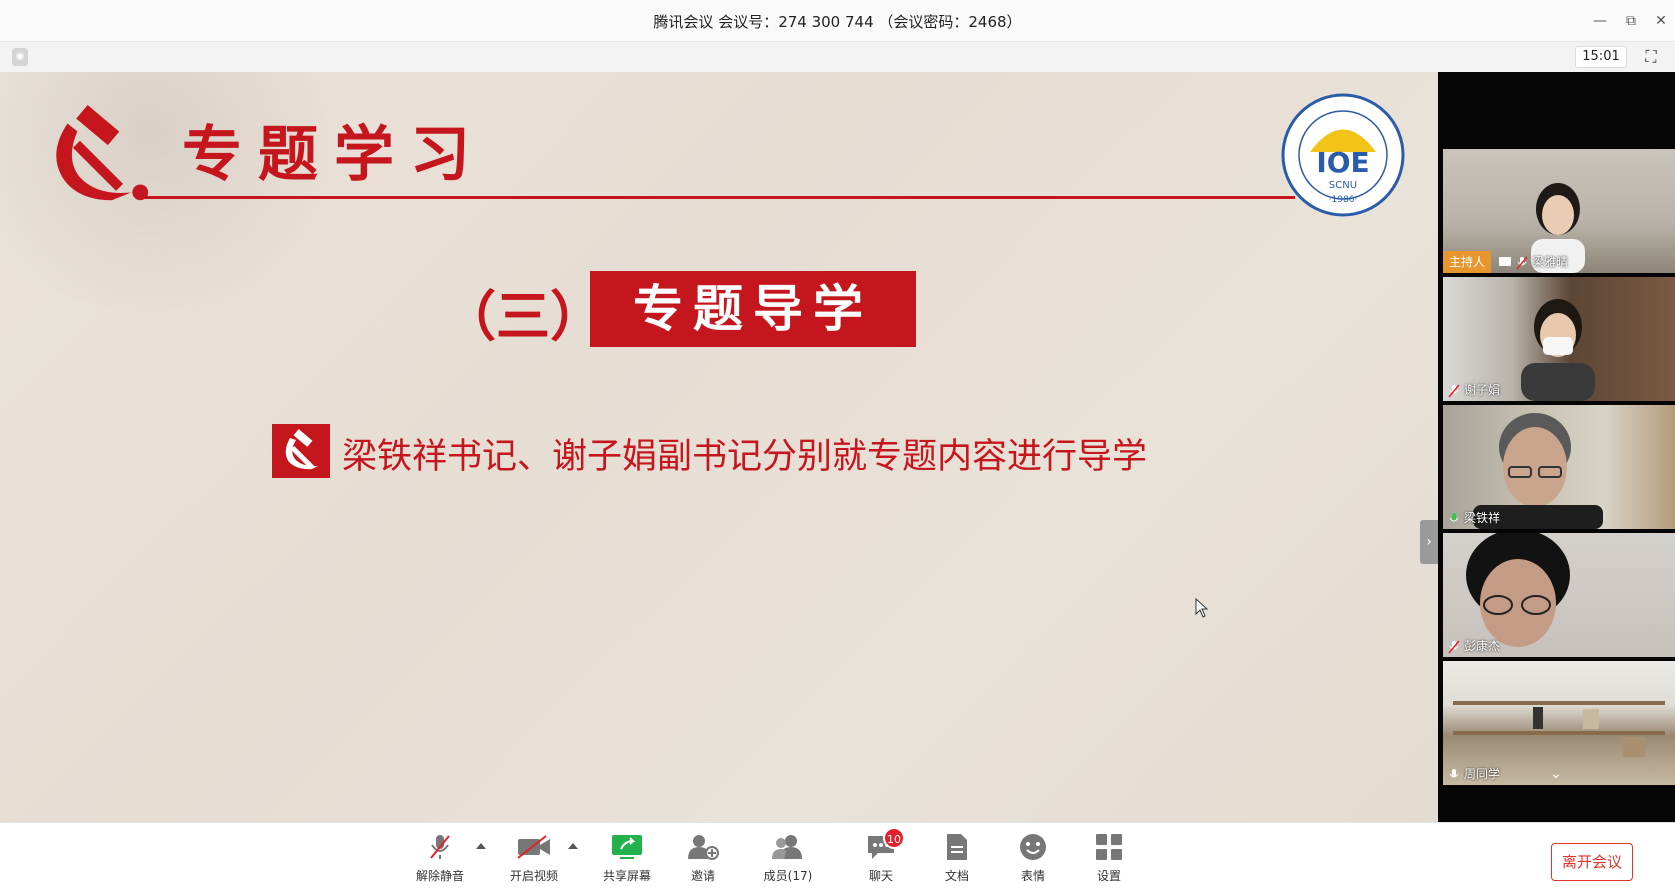 The height and width of the screenshot is (894, 1675). What do you see at coordinates (1559, 467) in the screenshot?
I see `video-tile: 梁铁祥` at bounding box center [1559, 467].